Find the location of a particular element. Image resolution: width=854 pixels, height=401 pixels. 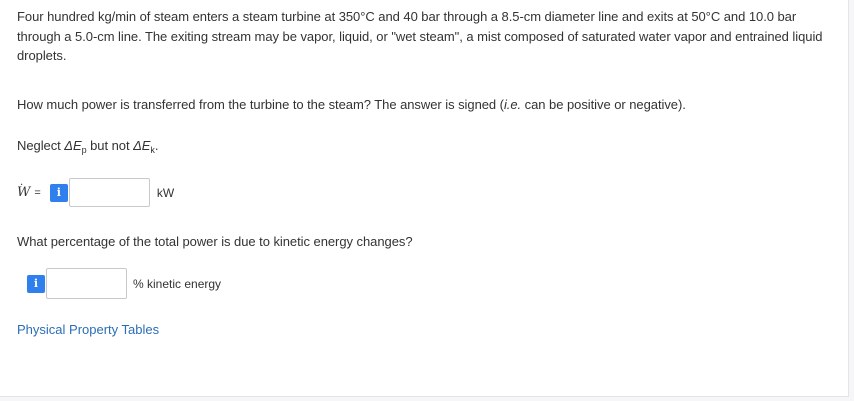

neglect-middle: but not is located at coordinates (110, 145).